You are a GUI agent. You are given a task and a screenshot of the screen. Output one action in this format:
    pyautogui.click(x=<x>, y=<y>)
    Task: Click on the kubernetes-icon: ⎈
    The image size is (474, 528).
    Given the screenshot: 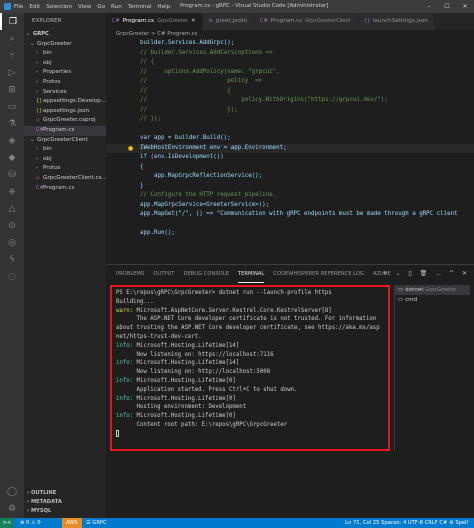 What is the action you would take?
    pyautogui.click(x=12, y=191)
    